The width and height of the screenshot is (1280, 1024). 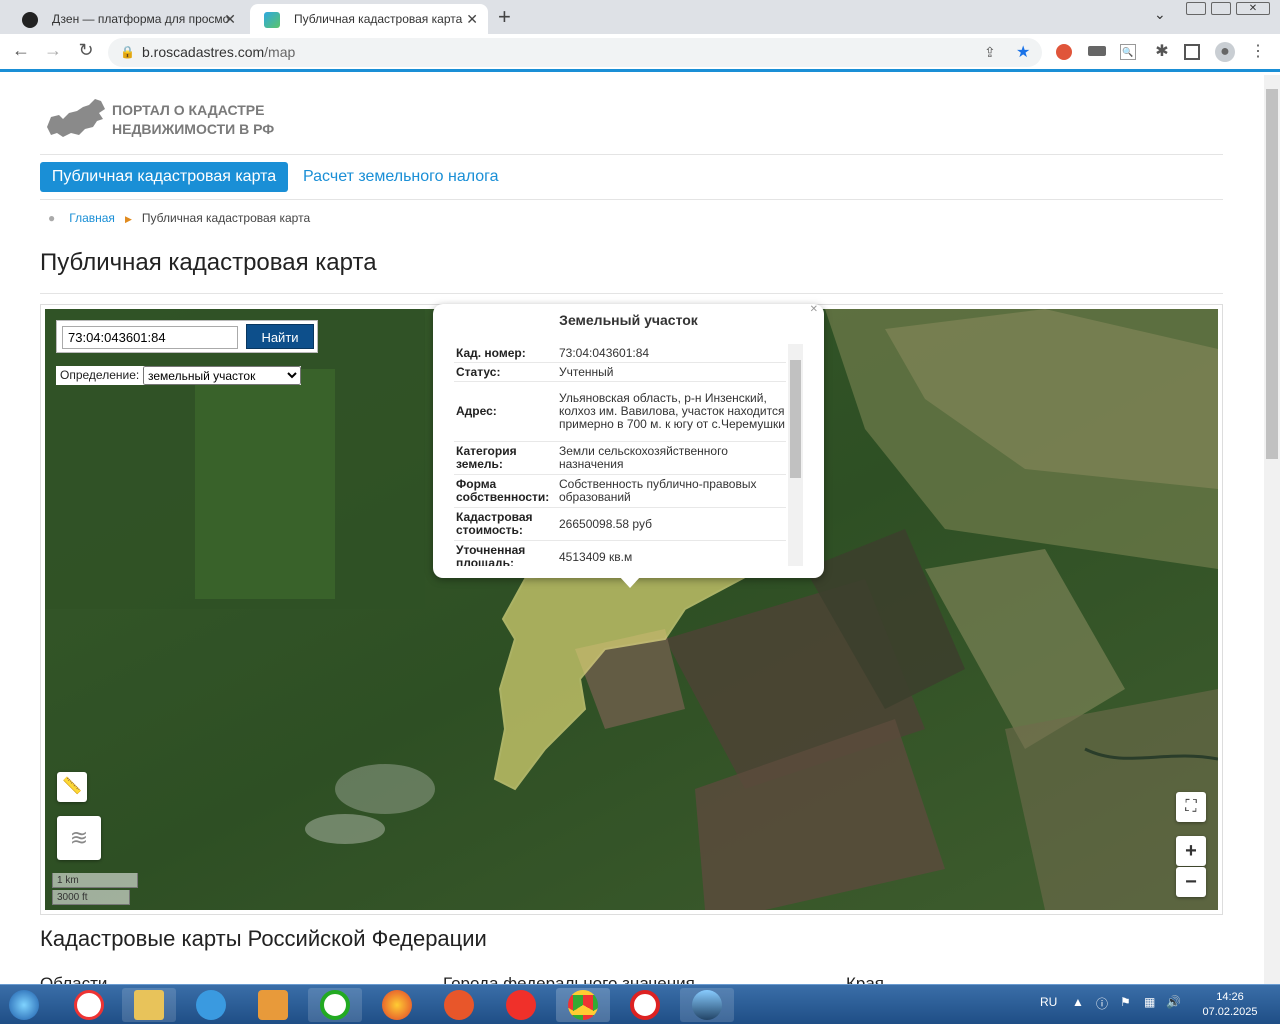 I want to click on tray-help-icon: ⓘ, so click(x=1102, y=1003).